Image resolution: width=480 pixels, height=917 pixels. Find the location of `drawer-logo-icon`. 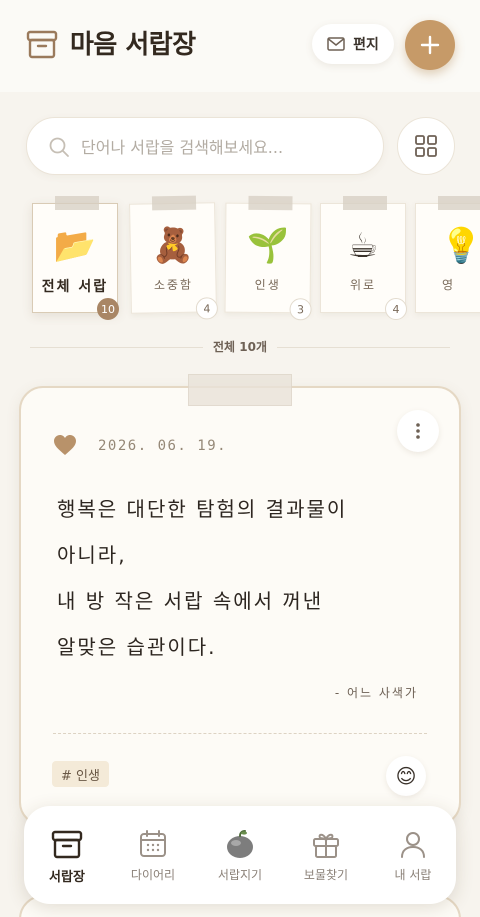

drawer-logo-icon is located at coordinates (42, 44).